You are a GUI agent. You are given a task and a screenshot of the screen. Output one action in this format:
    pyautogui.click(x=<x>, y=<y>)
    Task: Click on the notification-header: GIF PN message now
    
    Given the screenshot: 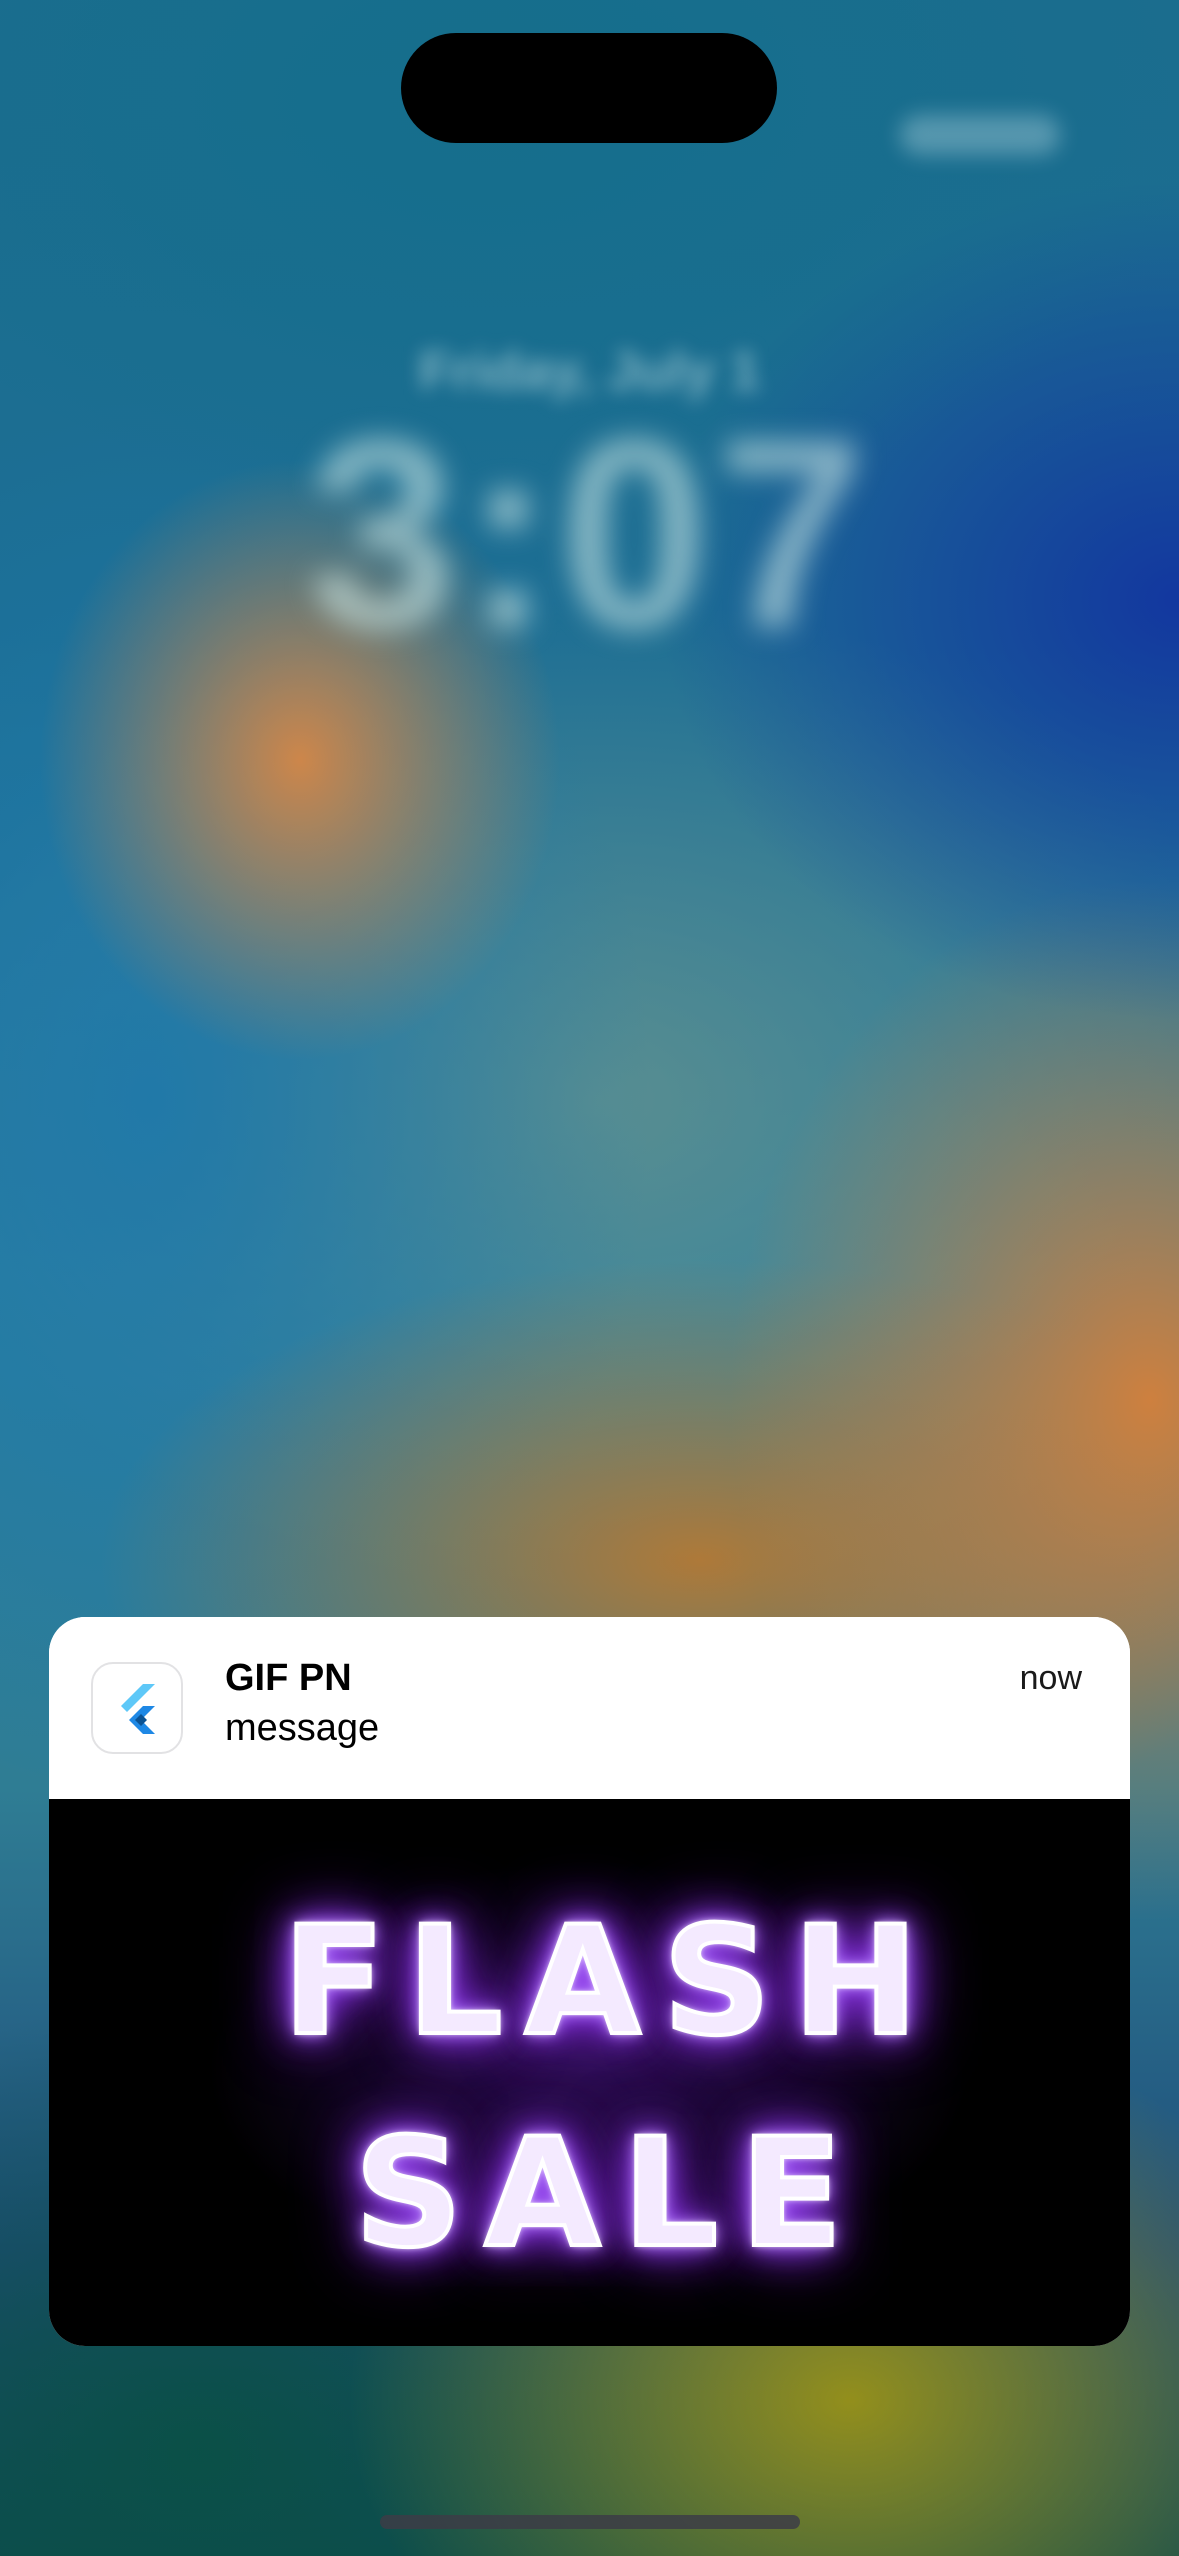 What is the action you would take?
    pyautogui.click(x=589, y=1708)
    